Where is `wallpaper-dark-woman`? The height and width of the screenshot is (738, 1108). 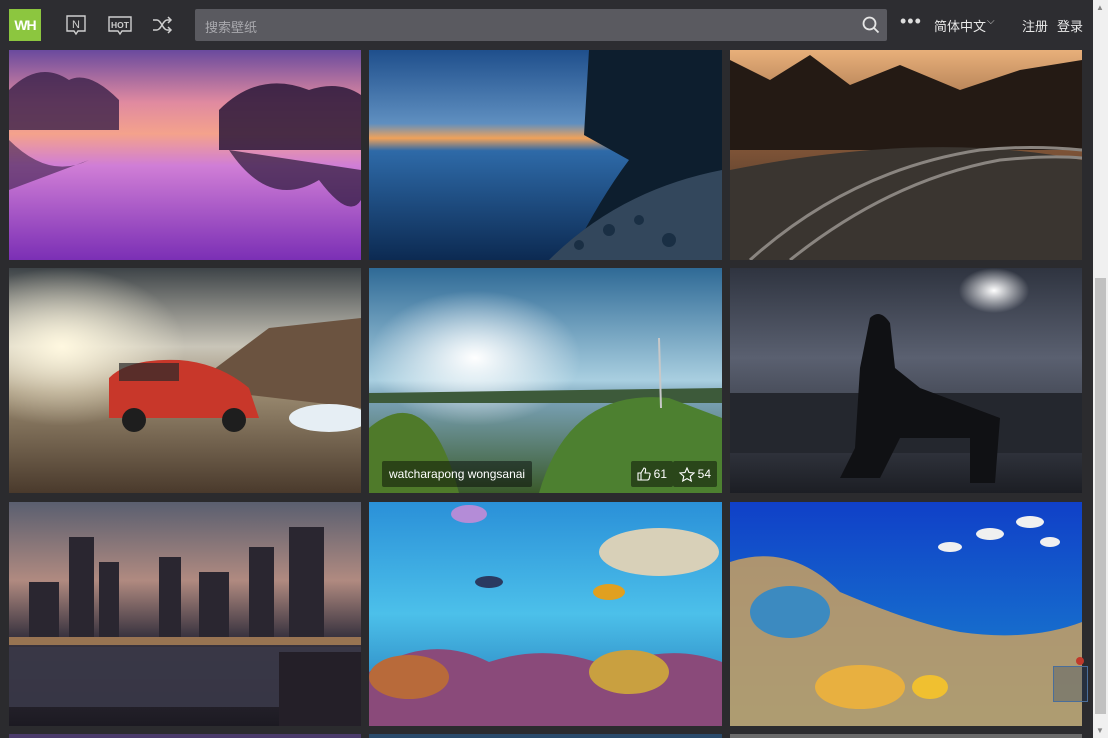
wallpaper-dark-woman is located at coordinates (906, 380).